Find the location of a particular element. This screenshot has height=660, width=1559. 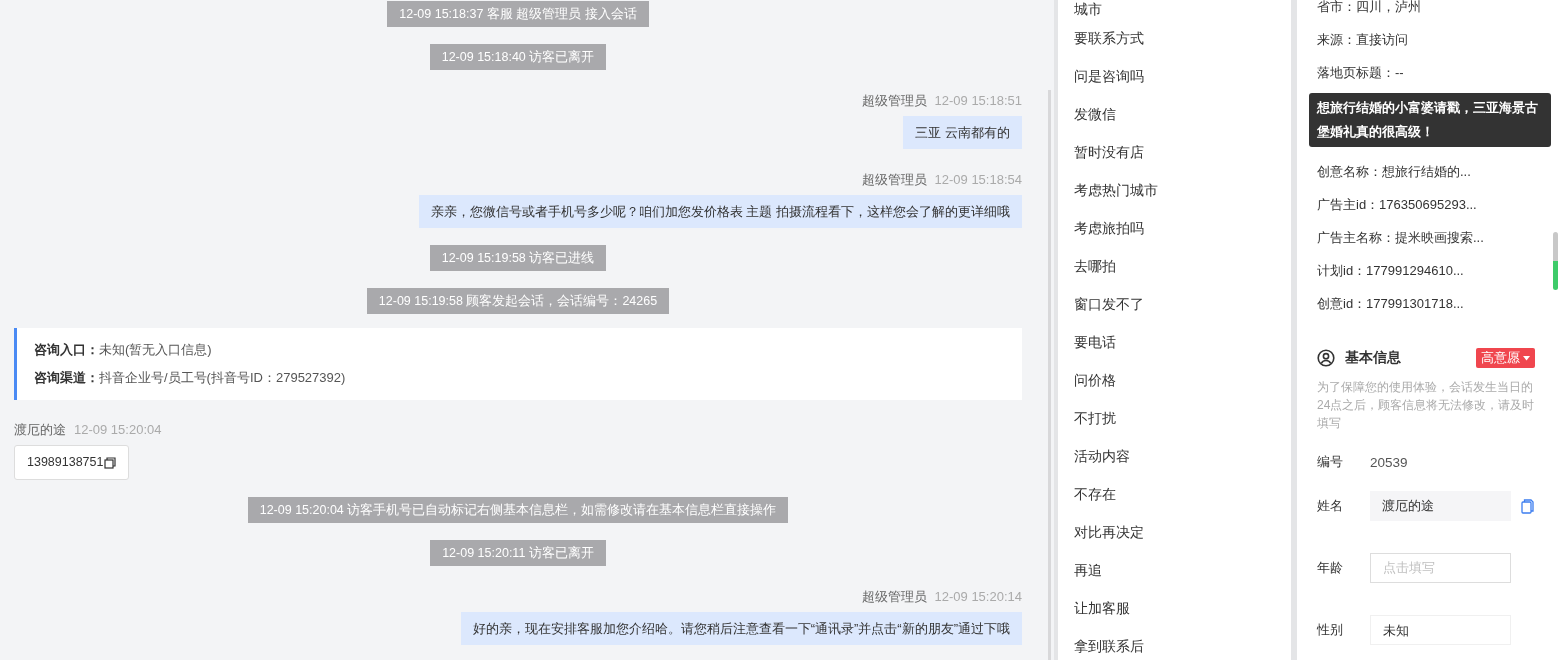

message-time: 12-09 15:20:04 is located at coordinates (118, 430).